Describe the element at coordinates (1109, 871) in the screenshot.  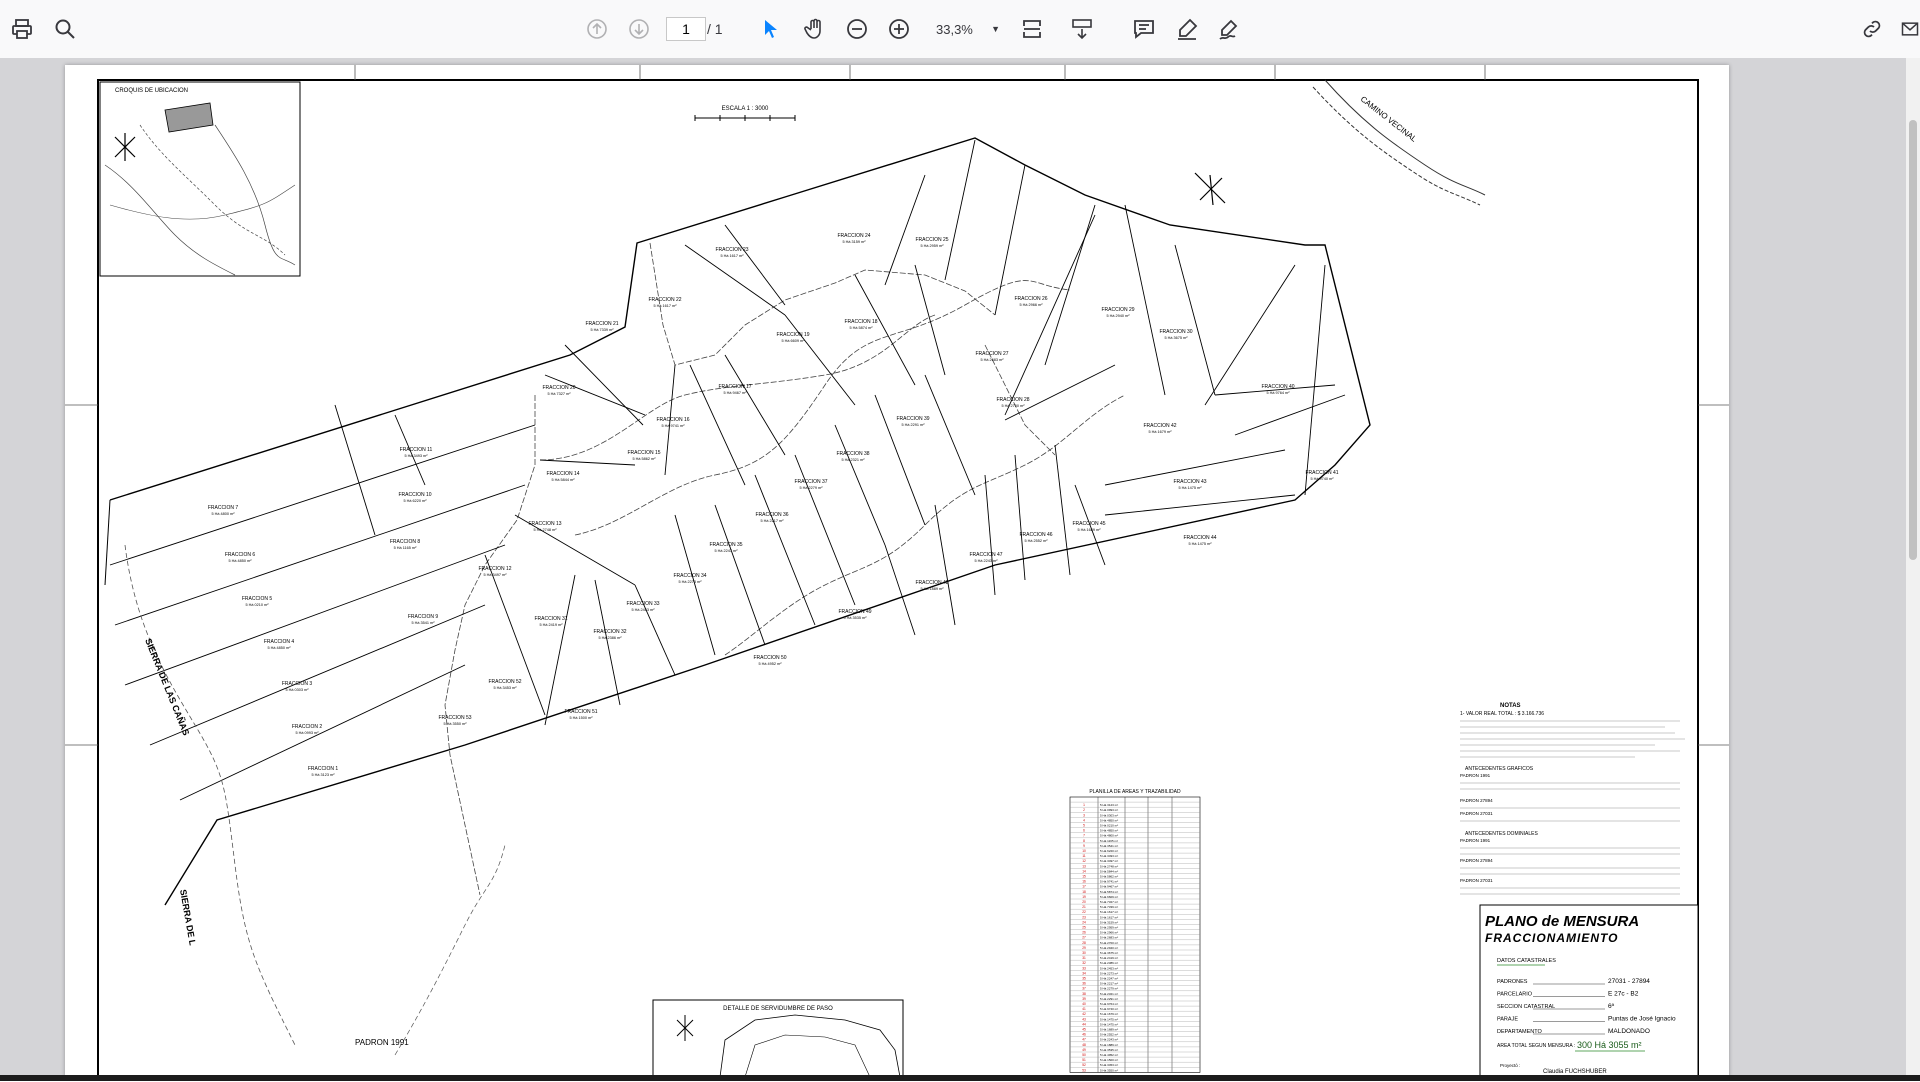
I see `table-row-area: 5 Há 5844 m²` at that location.